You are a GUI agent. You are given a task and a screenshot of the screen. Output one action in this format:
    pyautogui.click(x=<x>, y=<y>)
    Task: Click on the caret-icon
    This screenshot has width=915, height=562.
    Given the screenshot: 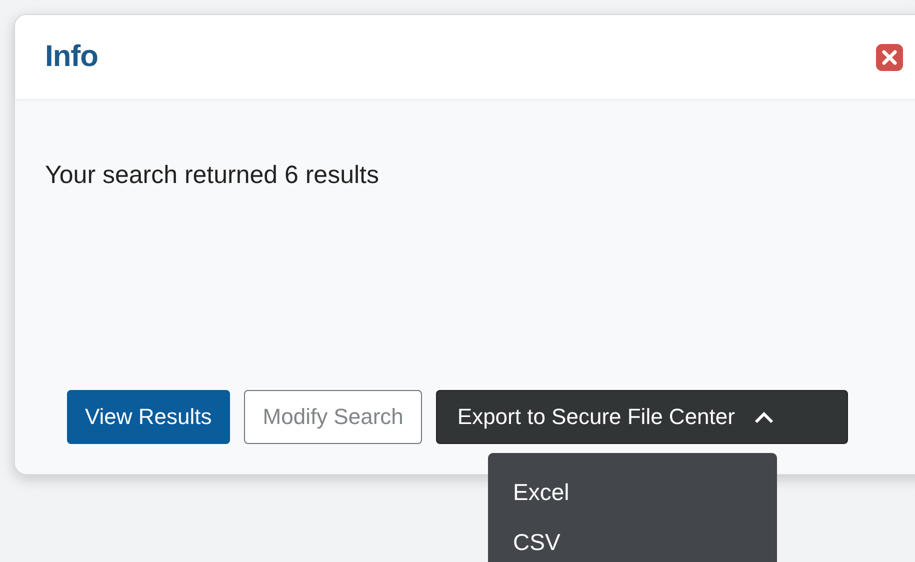 What is the action you would take?
    pyautogui.click(x=763, y=417)
    